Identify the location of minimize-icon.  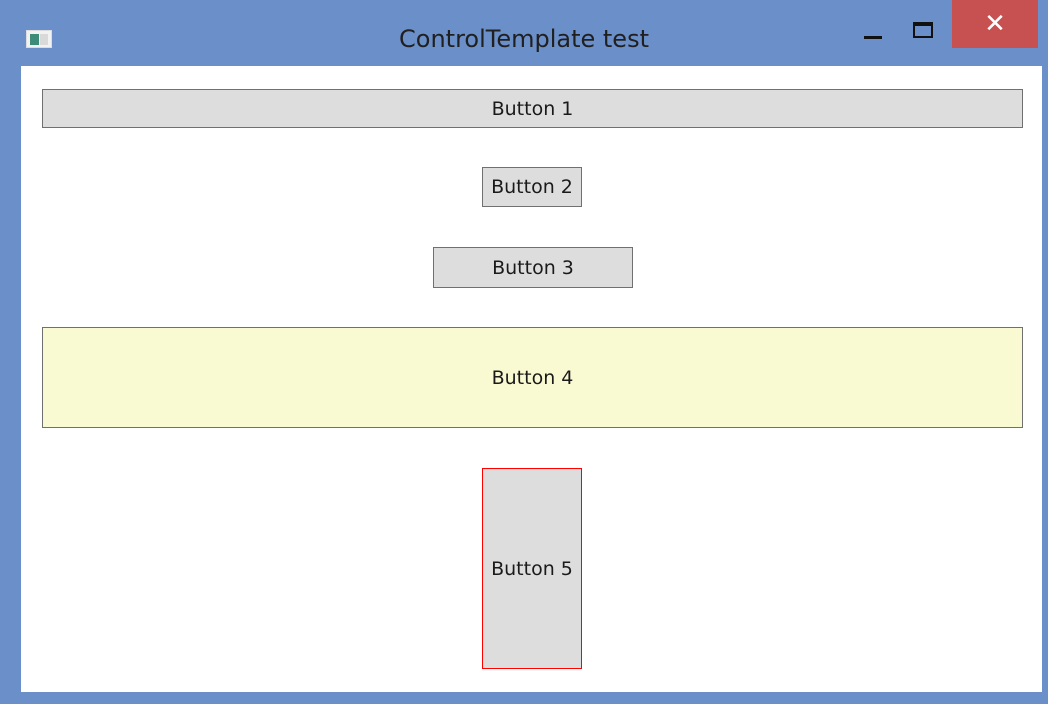
(873, 37).